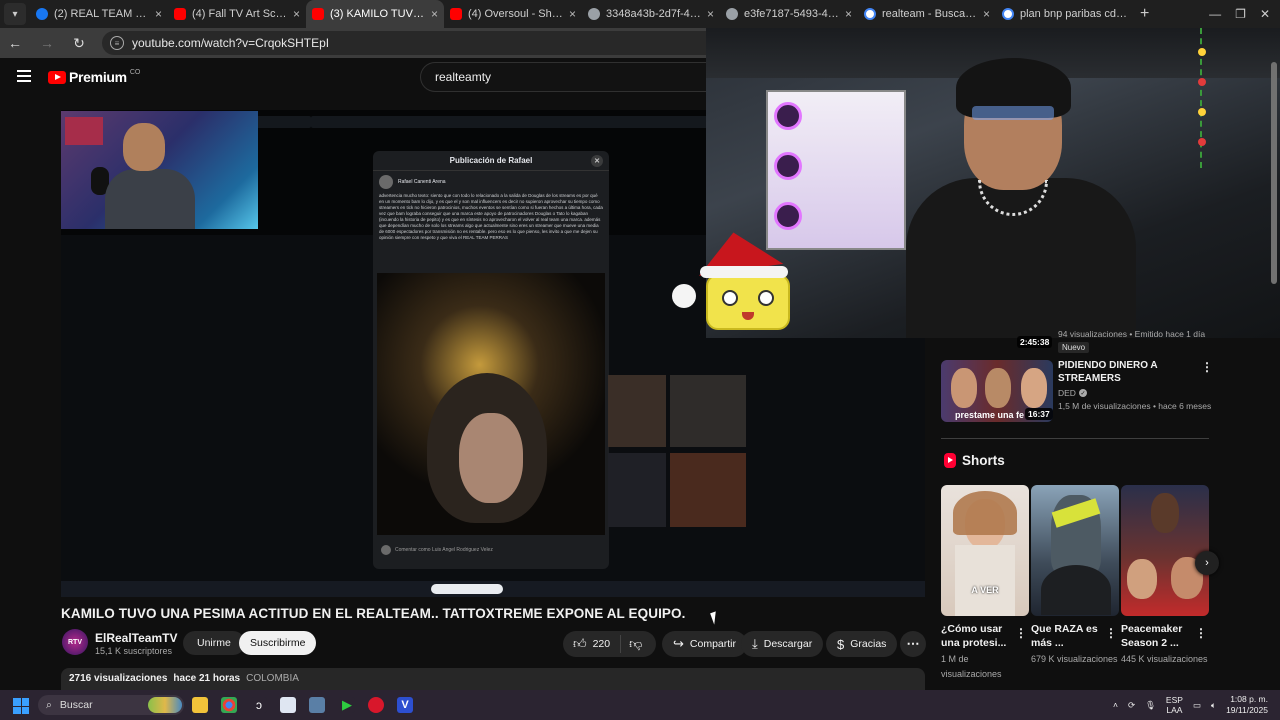 This screenshot has width=1280, height=720. I want to click on more-actions-icon: ⋯, so click(913, 644).